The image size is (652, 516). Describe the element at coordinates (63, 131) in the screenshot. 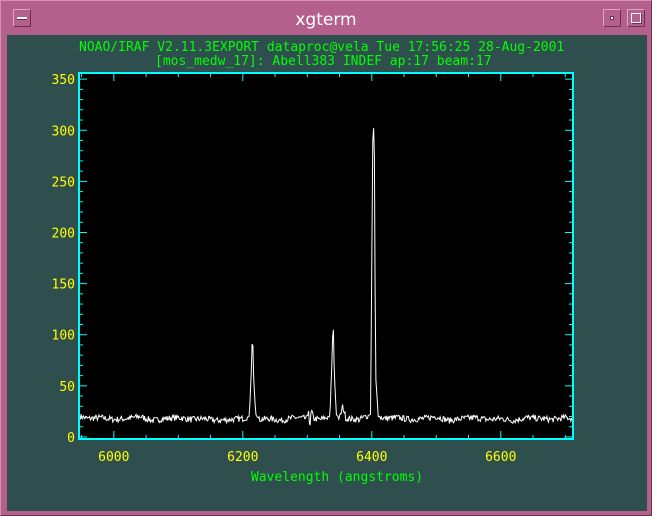

I see `y-tick-label: 300` at that location.